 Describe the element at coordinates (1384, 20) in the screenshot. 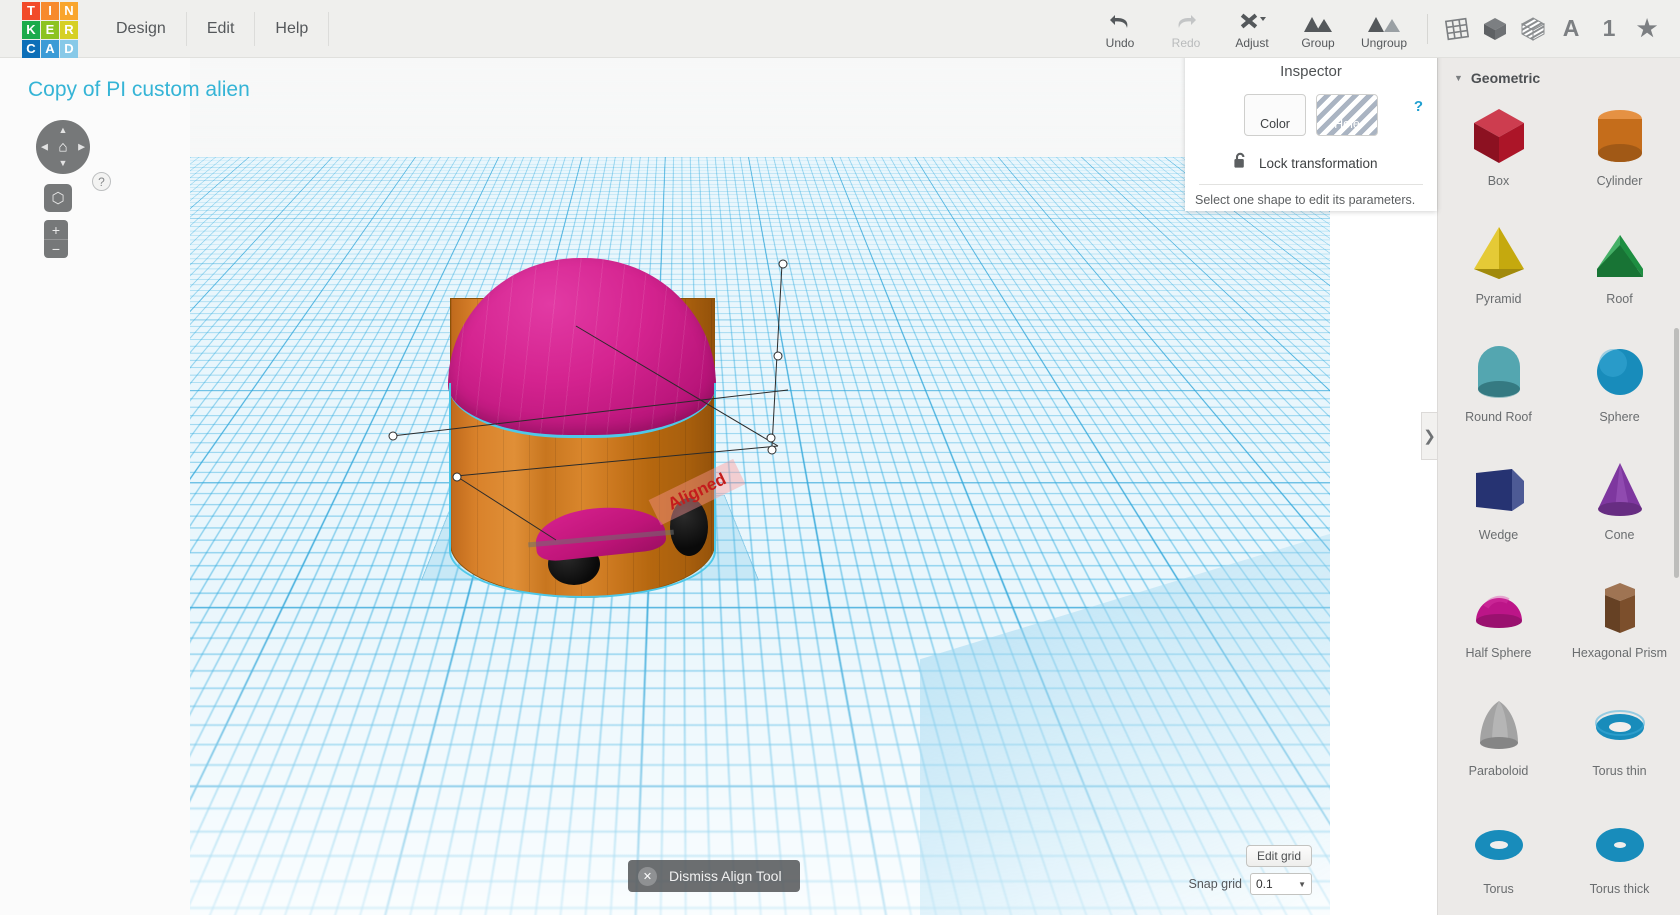

I see `ungroup-icon` at that location.